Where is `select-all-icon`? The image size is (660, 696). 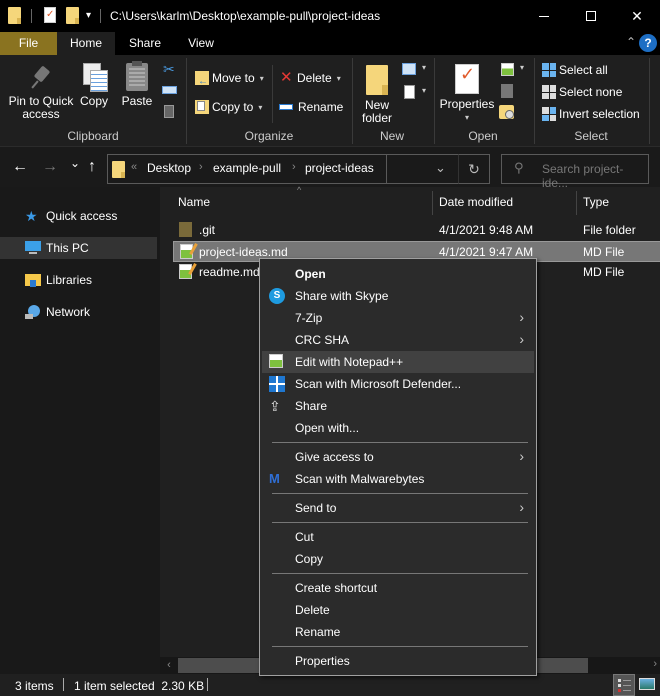
select-all-icon is located at coordinates (549, 70).